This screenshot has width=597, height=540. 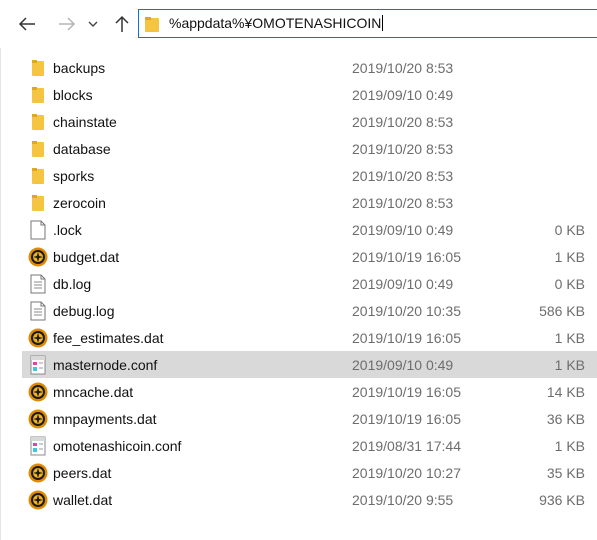 I want to click on file-name: debug.log, so click(x=84, y=311).